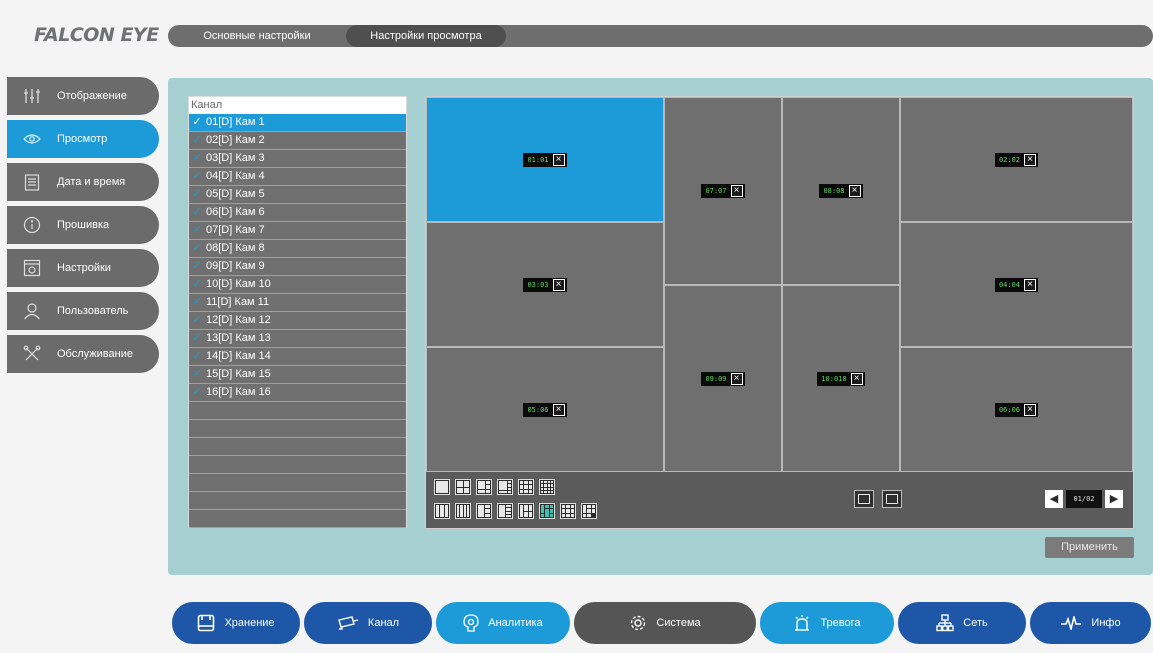  I want to click on channel-item: ✓ 03[D] Кам 3, so click(297, 159).